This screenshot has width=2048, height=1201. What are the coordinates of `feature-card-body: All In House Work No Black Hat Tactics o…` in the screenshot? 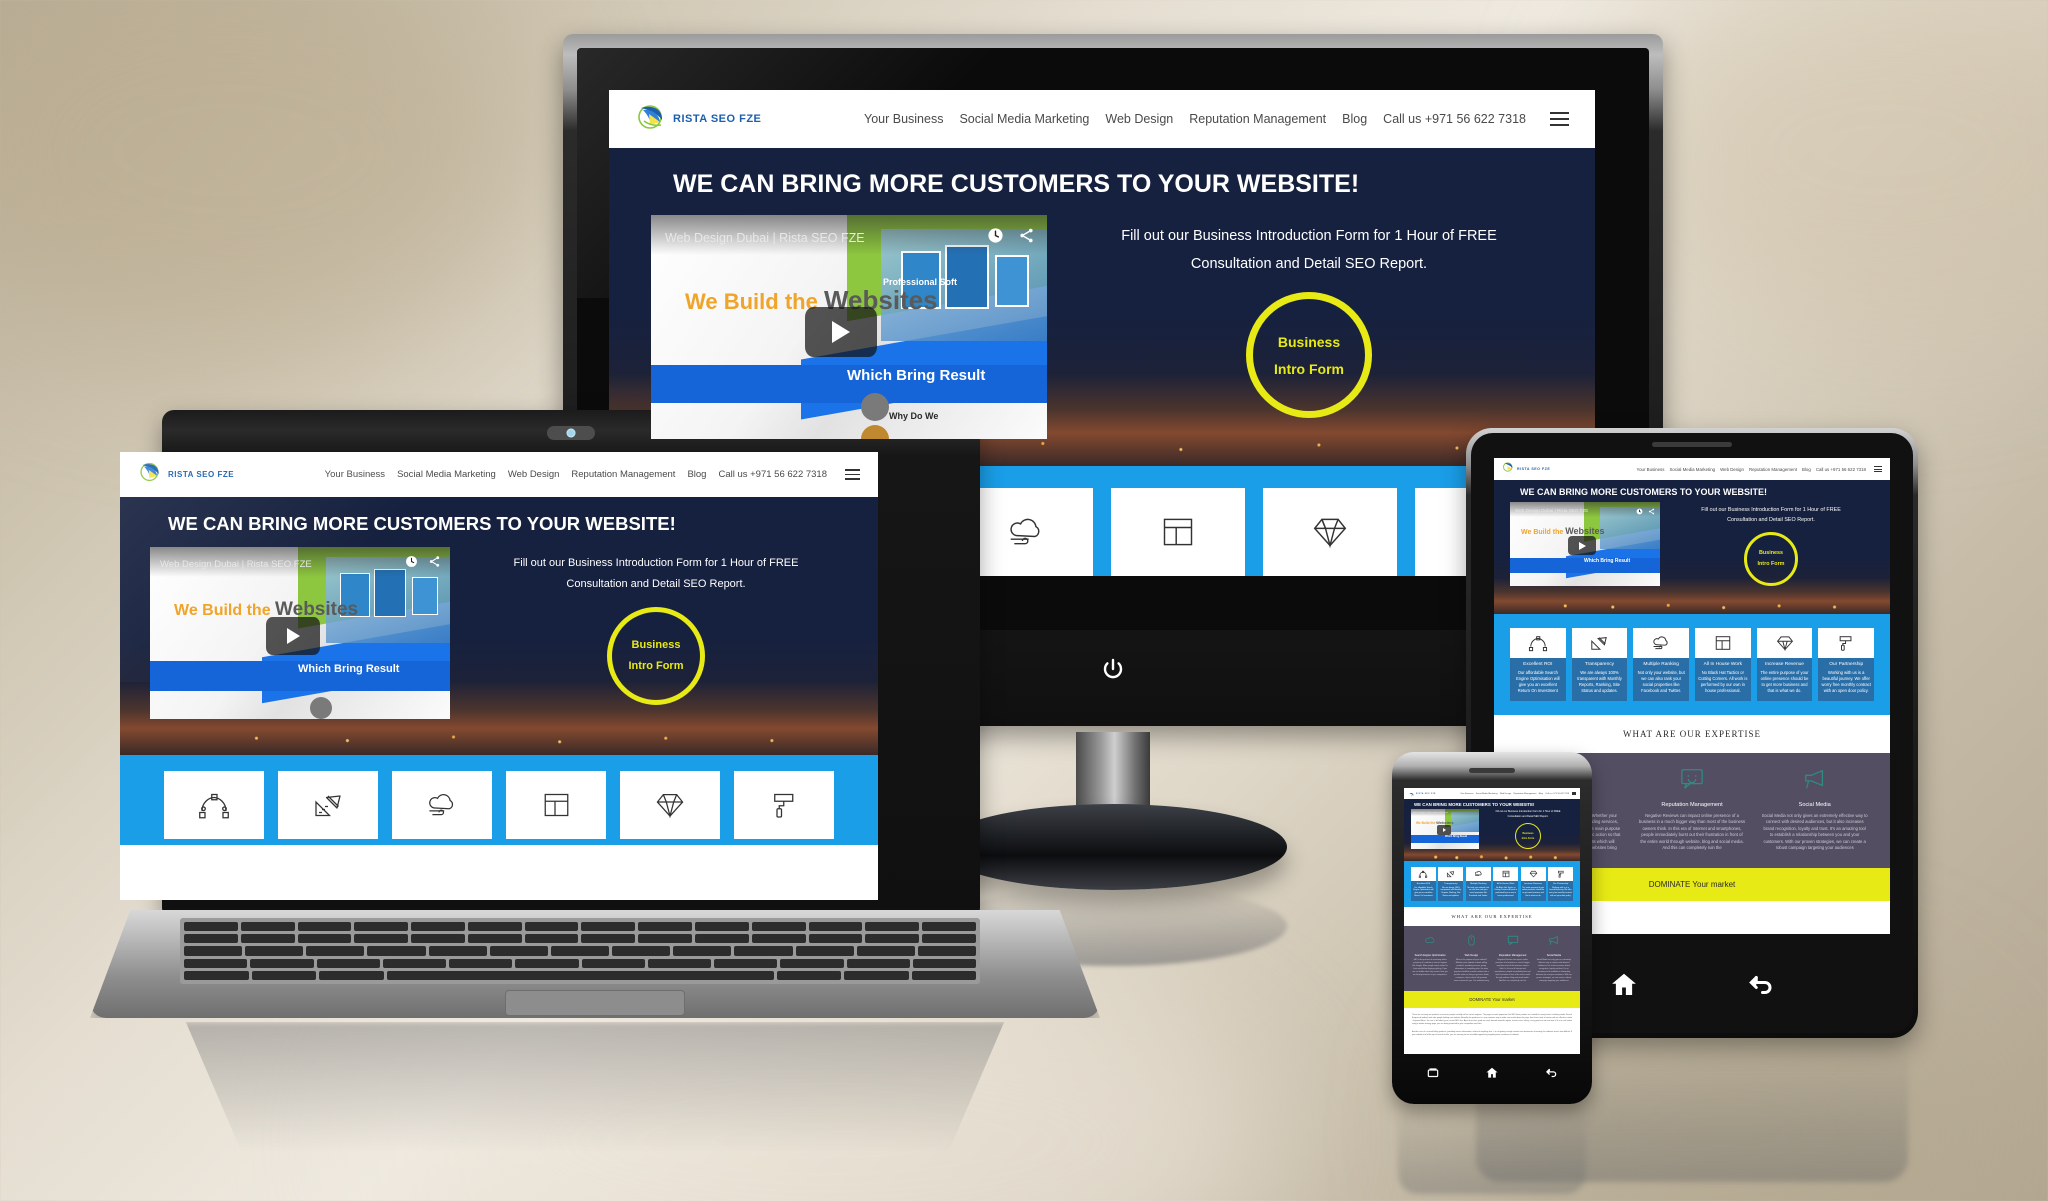 It's located at (1506, 891).